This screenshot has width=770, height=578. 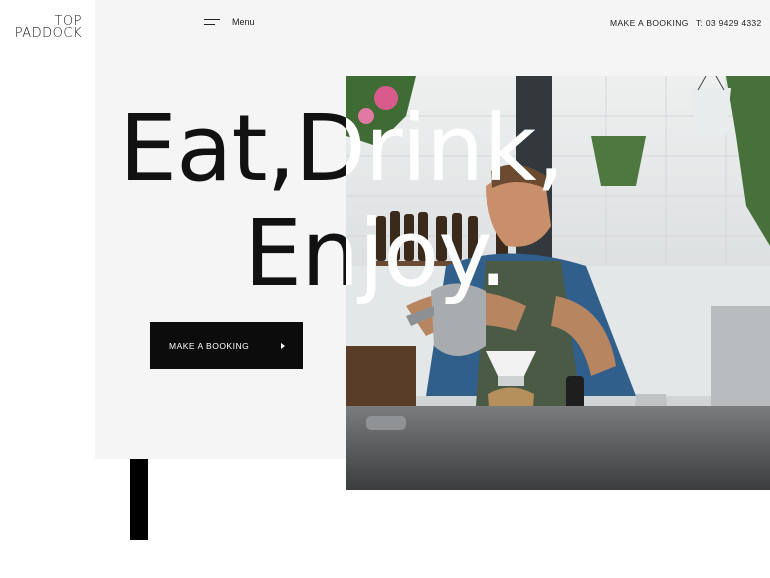 I want to click on logo: TOP PADDOCK, so click(x=47, y=28).